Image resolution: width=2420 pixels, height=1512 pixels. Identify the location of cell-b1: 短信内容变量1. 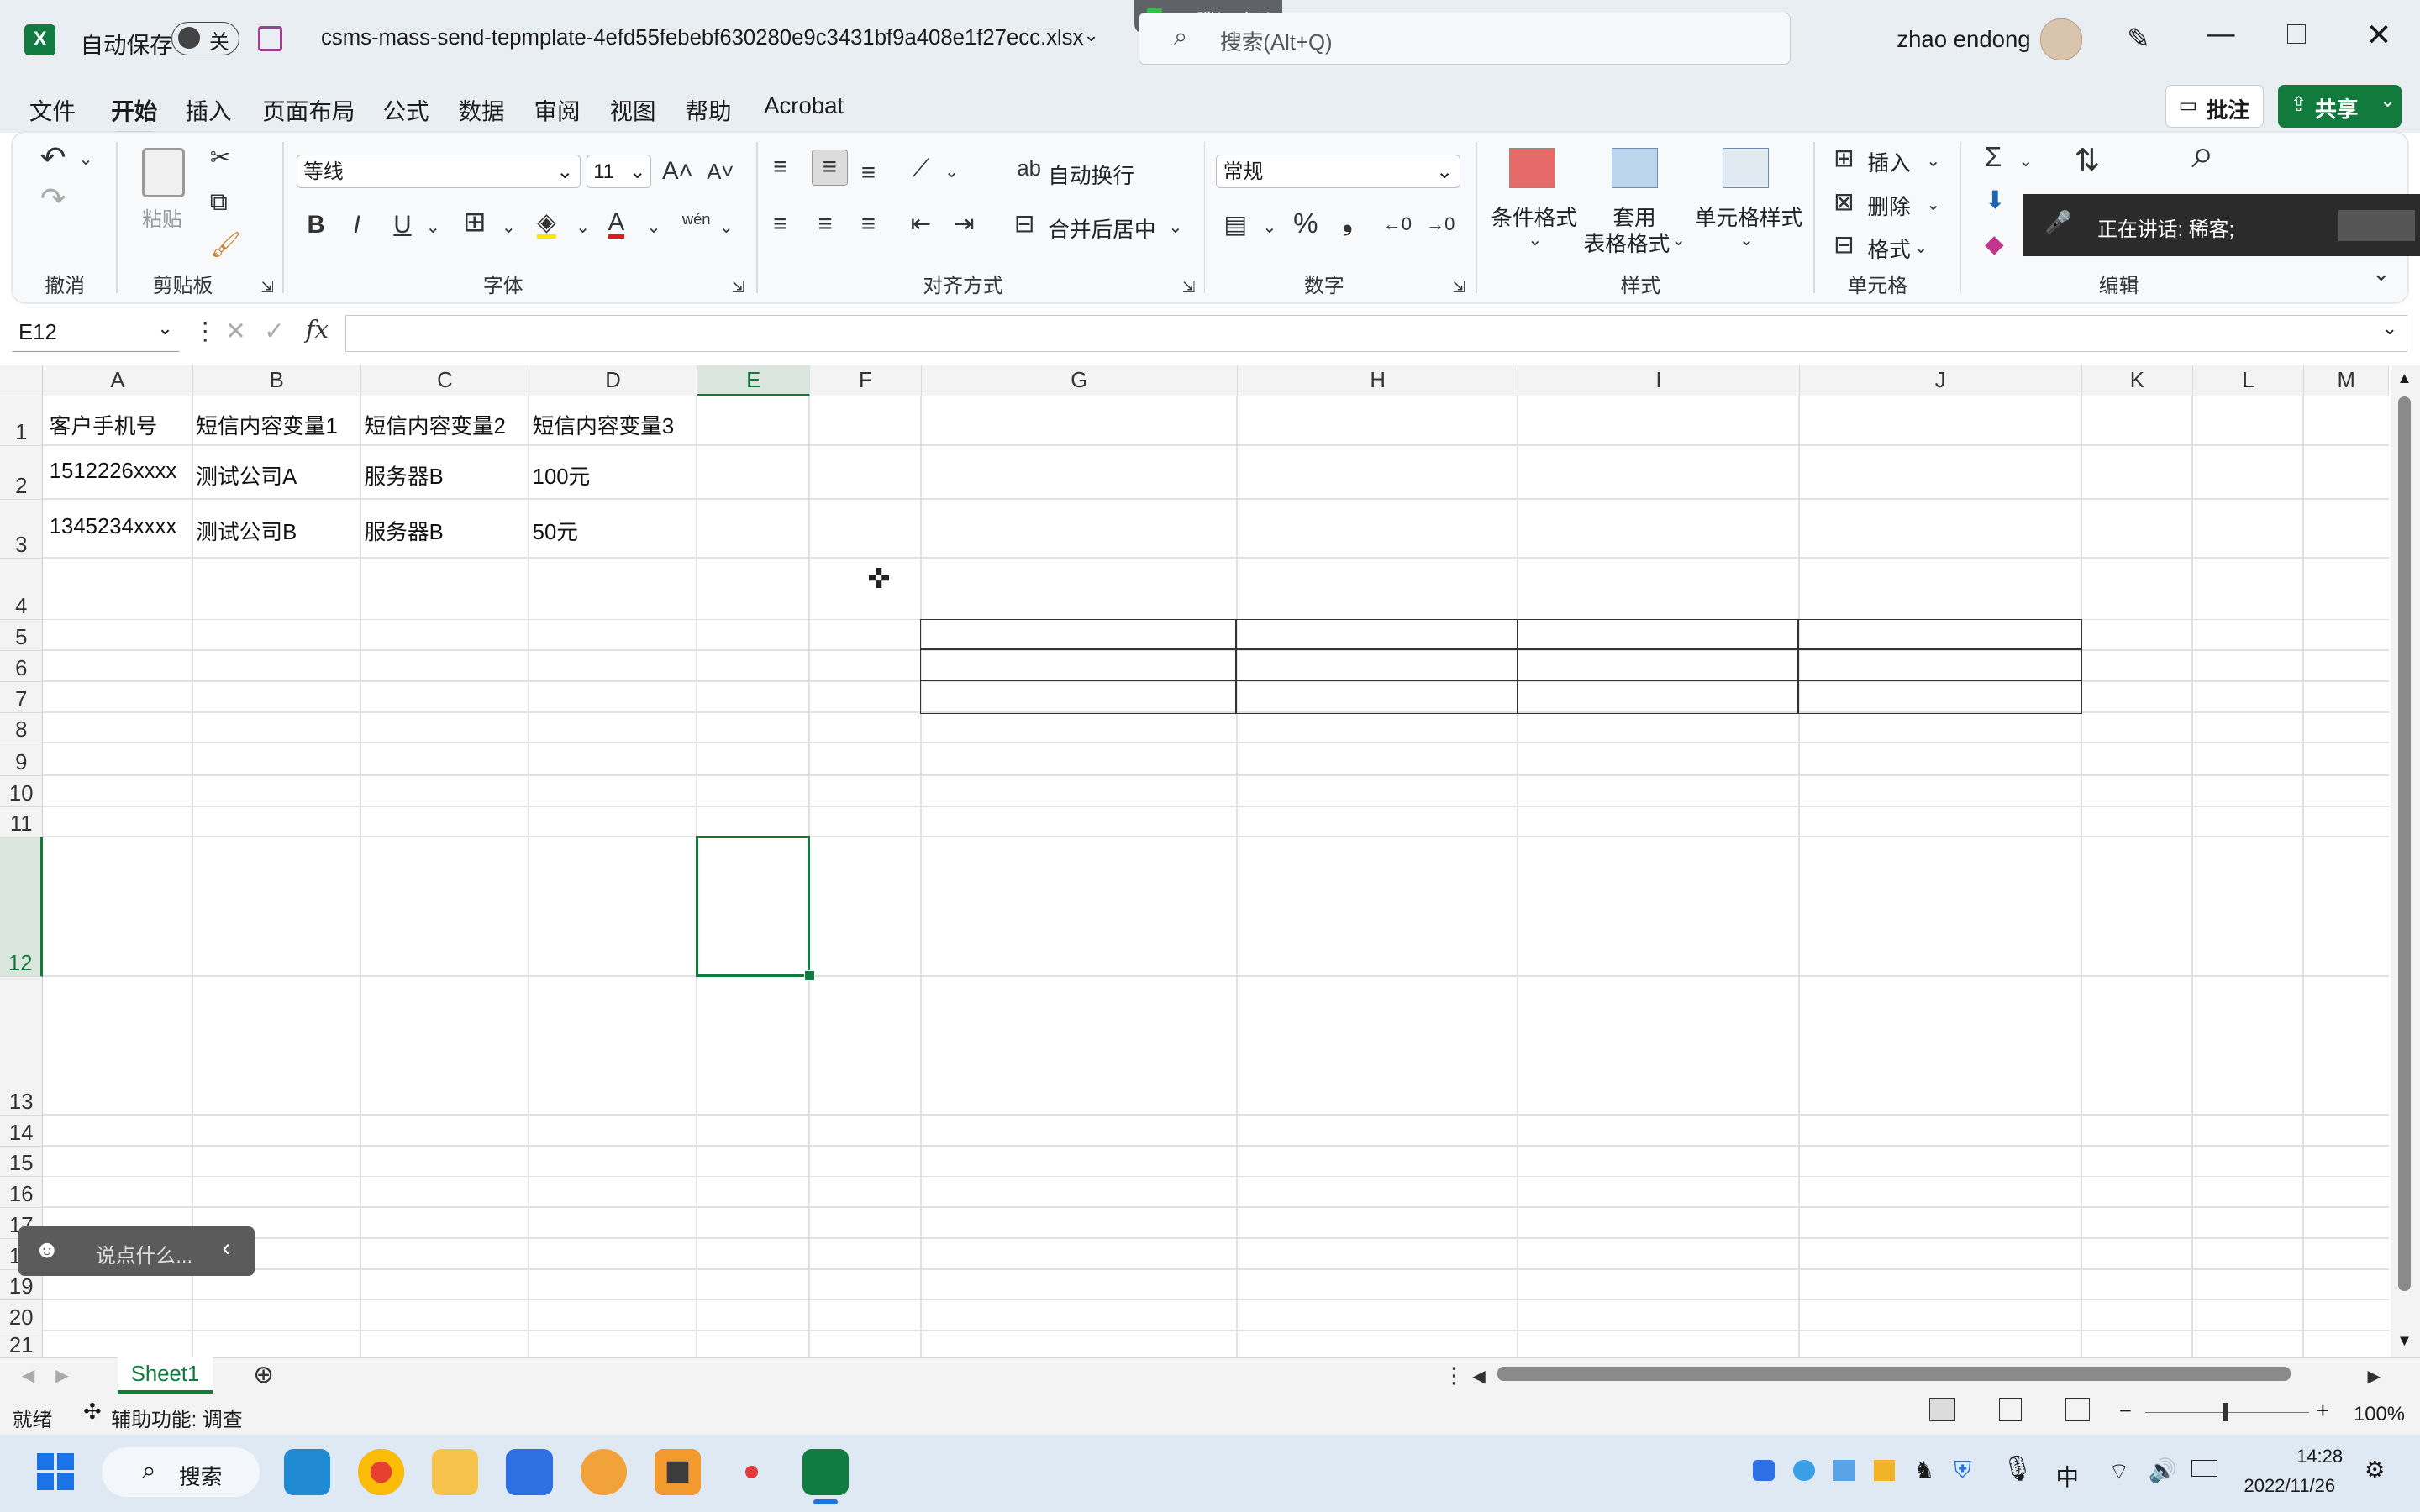
(267, 424).